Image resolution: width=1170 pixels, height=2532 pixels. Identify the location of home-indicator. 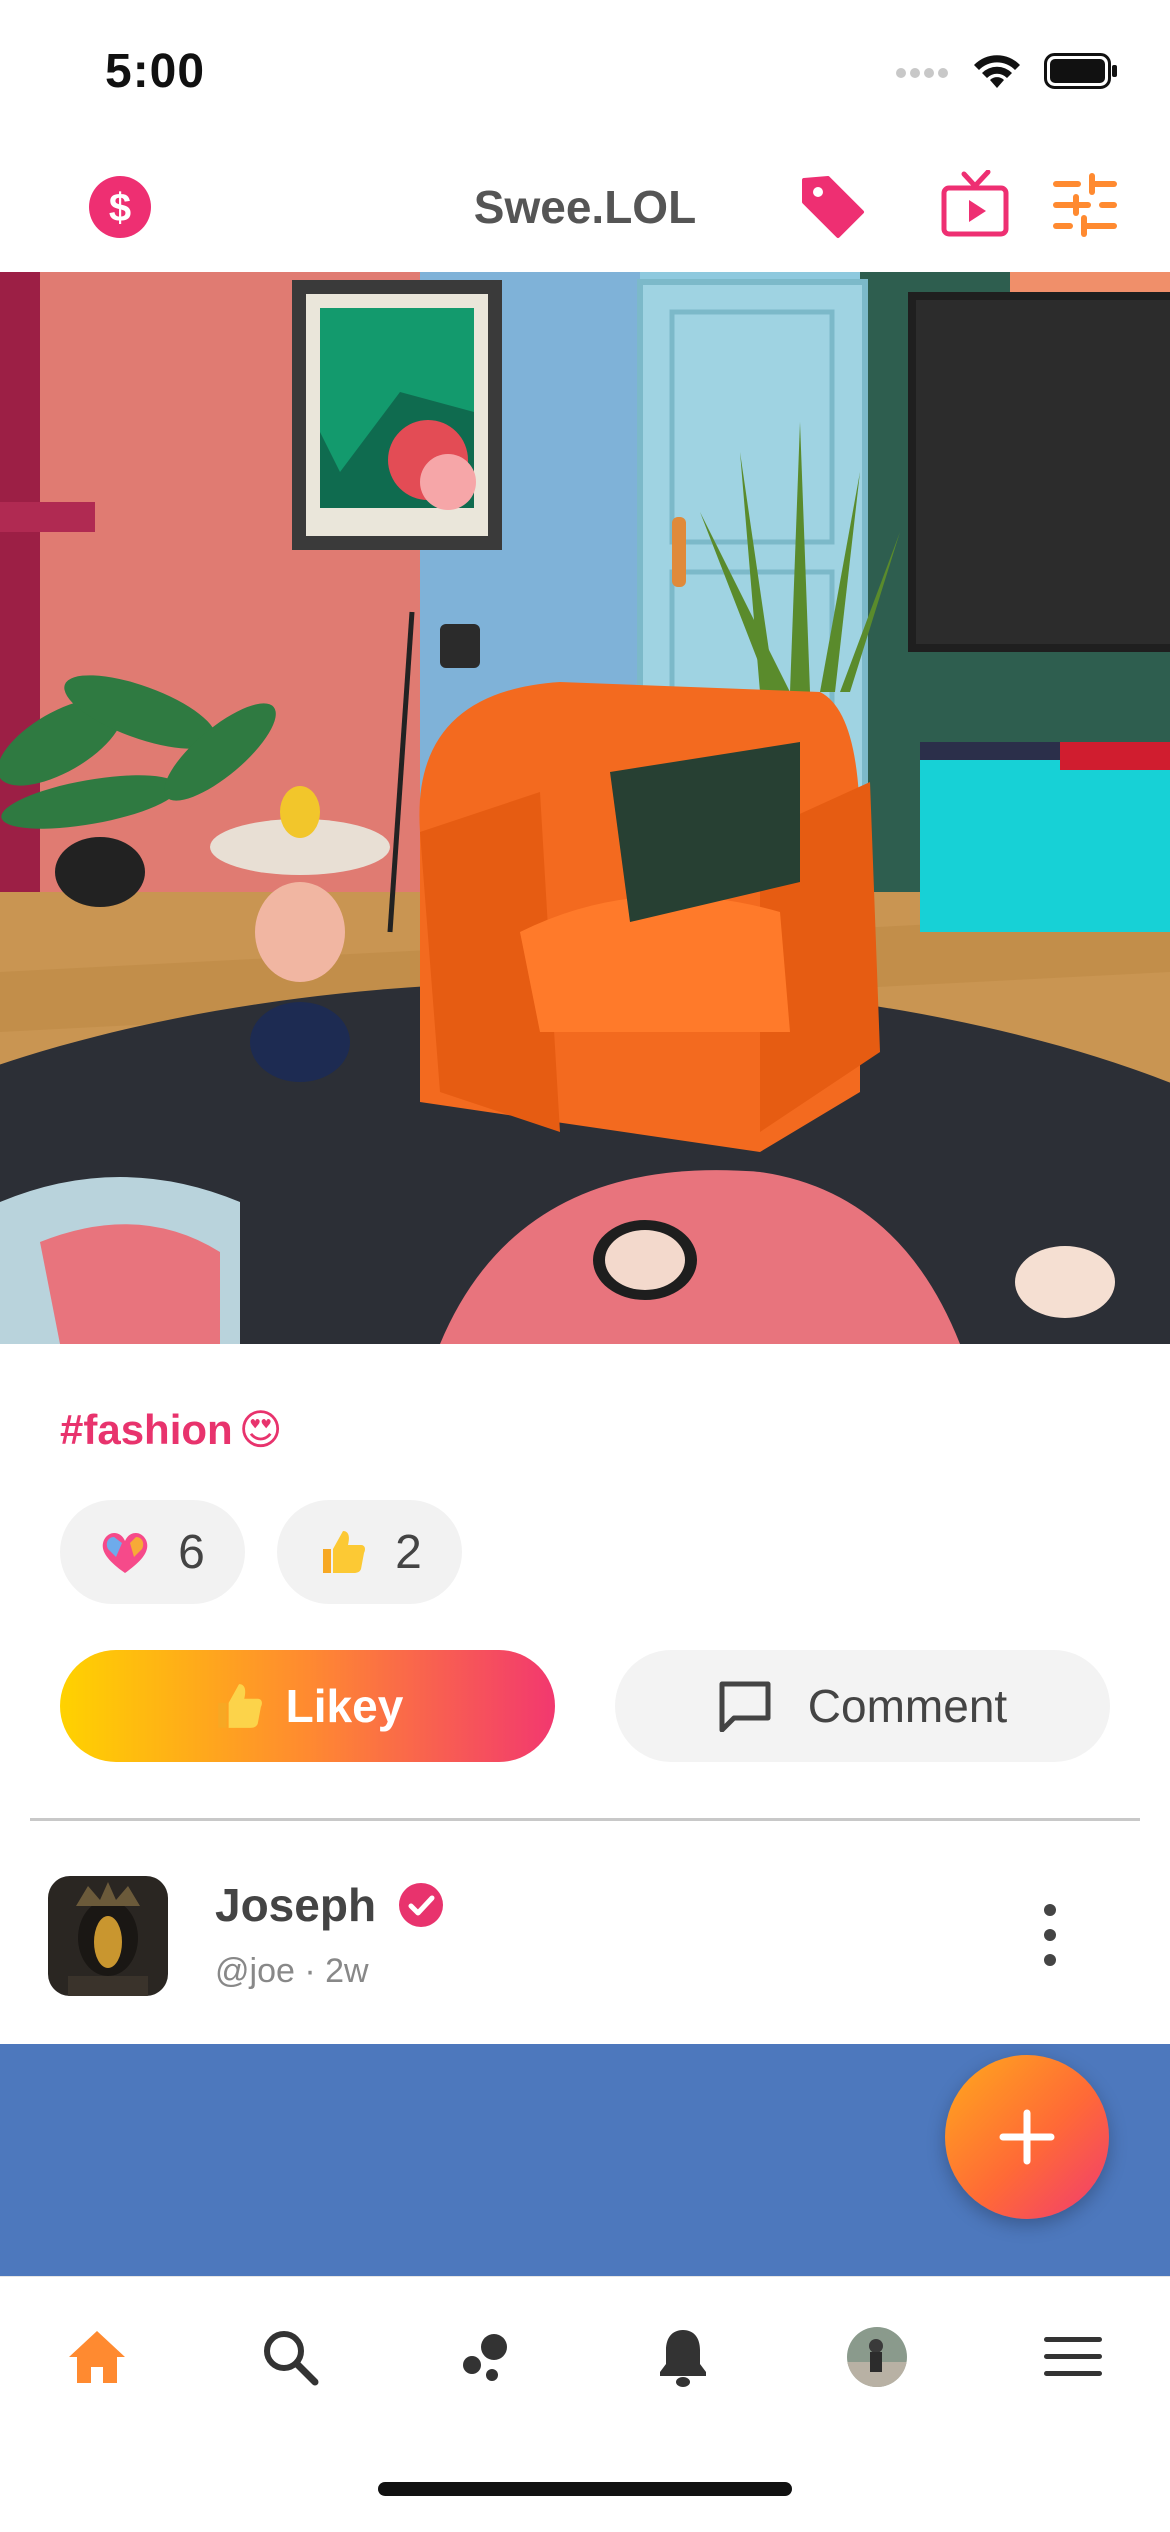
(585, 2489).